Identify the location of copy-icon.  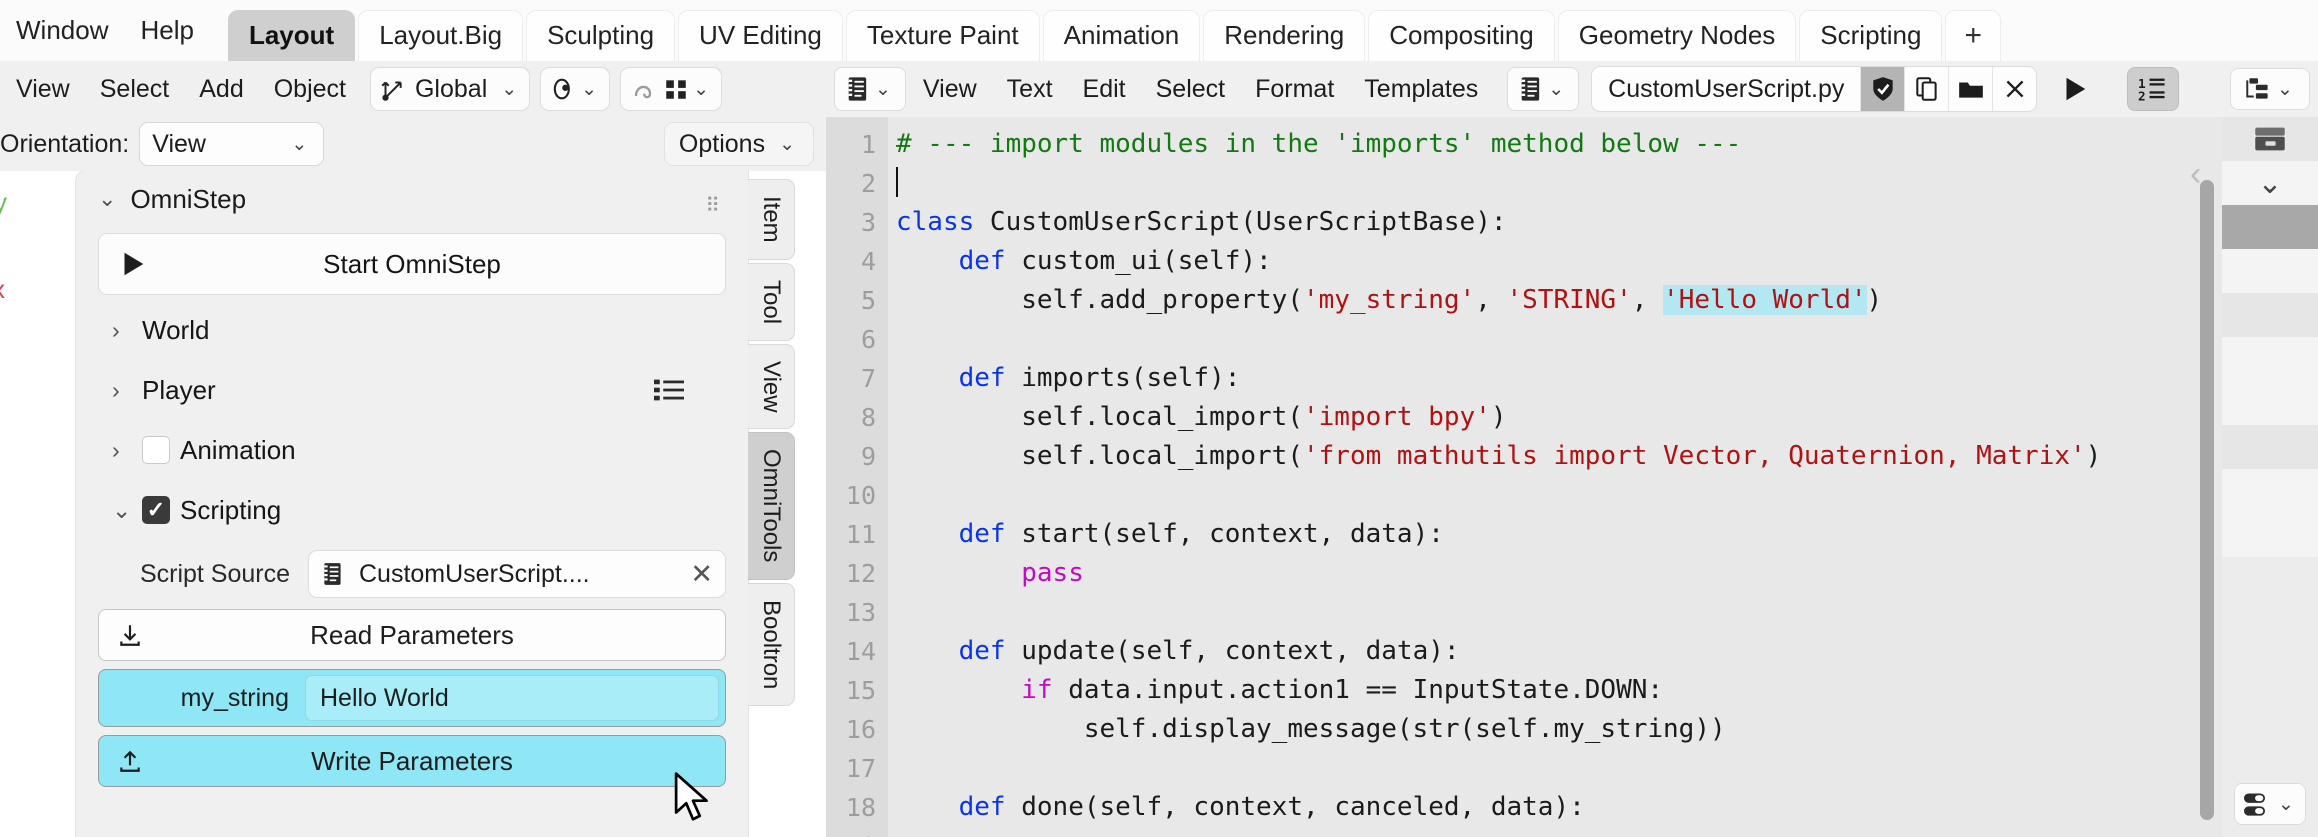
(1926, 89).